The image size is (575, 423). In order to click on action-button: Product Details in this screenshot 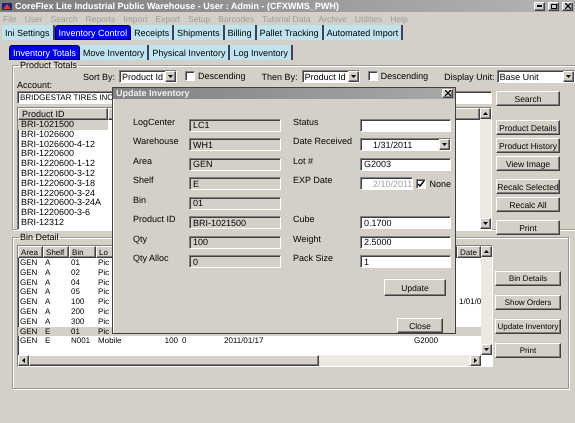, I will do `click(528, 127)`.